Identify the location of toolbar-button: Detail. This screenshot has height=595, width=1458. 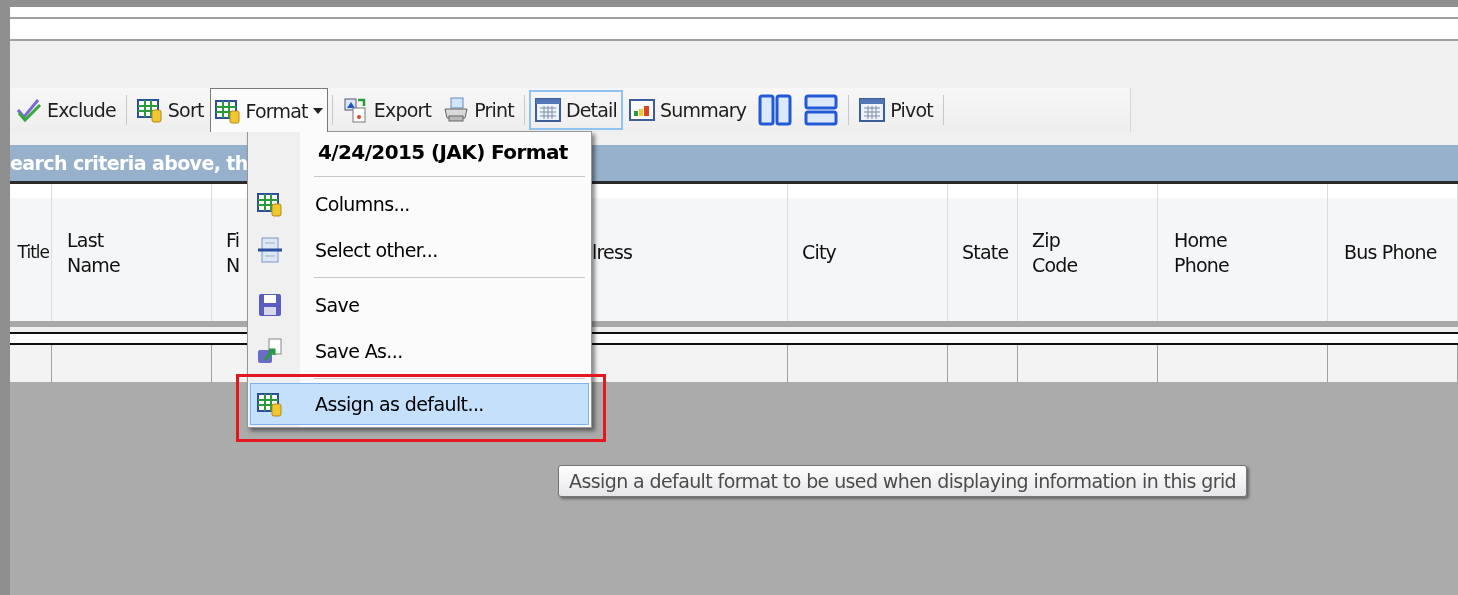
(576, 110).